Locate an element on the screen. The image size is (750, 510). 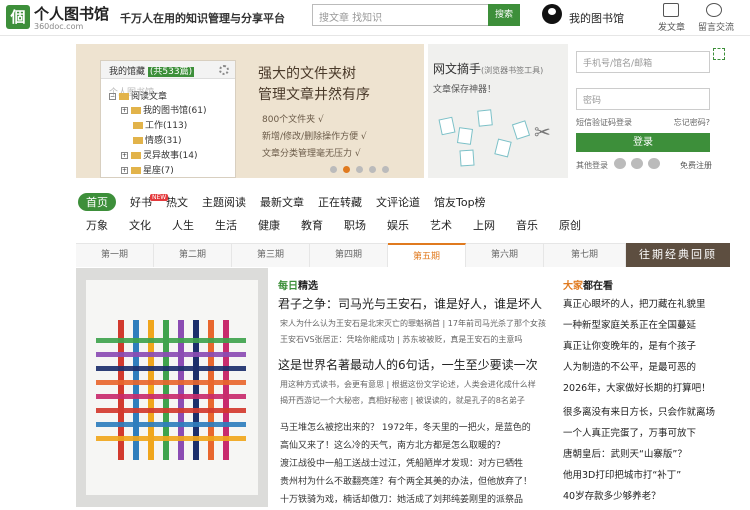
tab-issue-4: 第四期 is located at coordinates (349, 255).